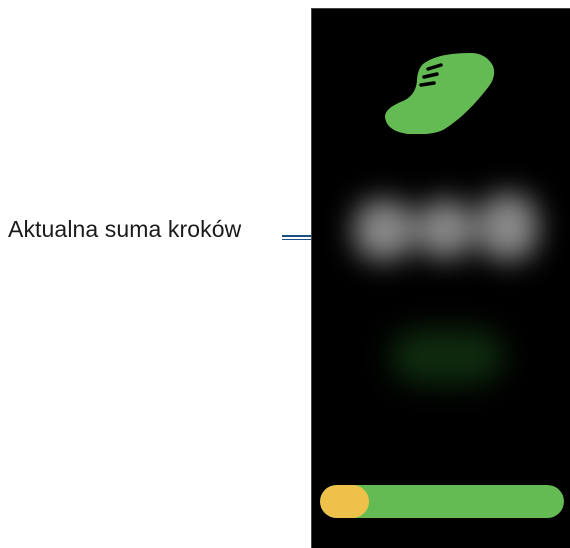 The width and height of the screenshot is (570, 548). I want to click on step-progress-bar, so click(442, 501).